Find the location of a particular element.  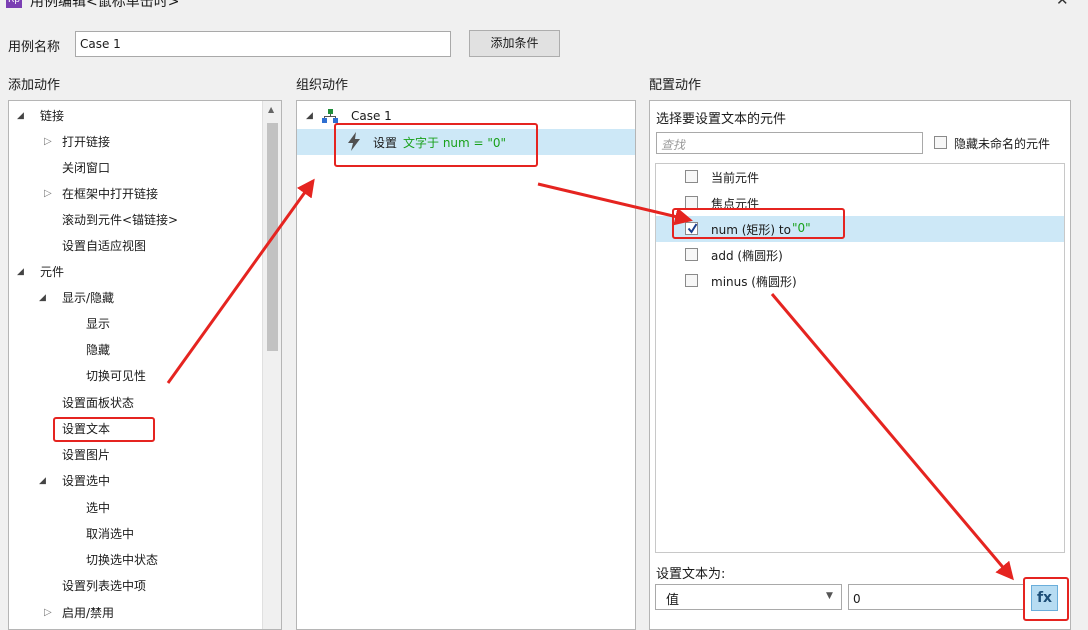

arrow-to-action is located at coordinates (240, 281).